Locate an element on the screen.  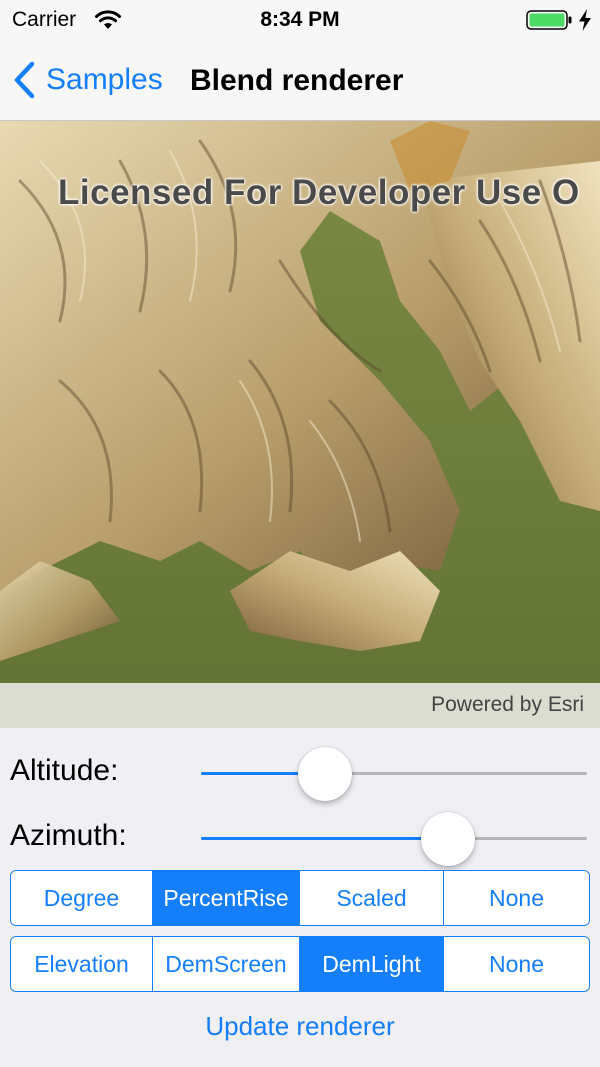
page-title: Blend renderer is located at coordinates (297, 80).